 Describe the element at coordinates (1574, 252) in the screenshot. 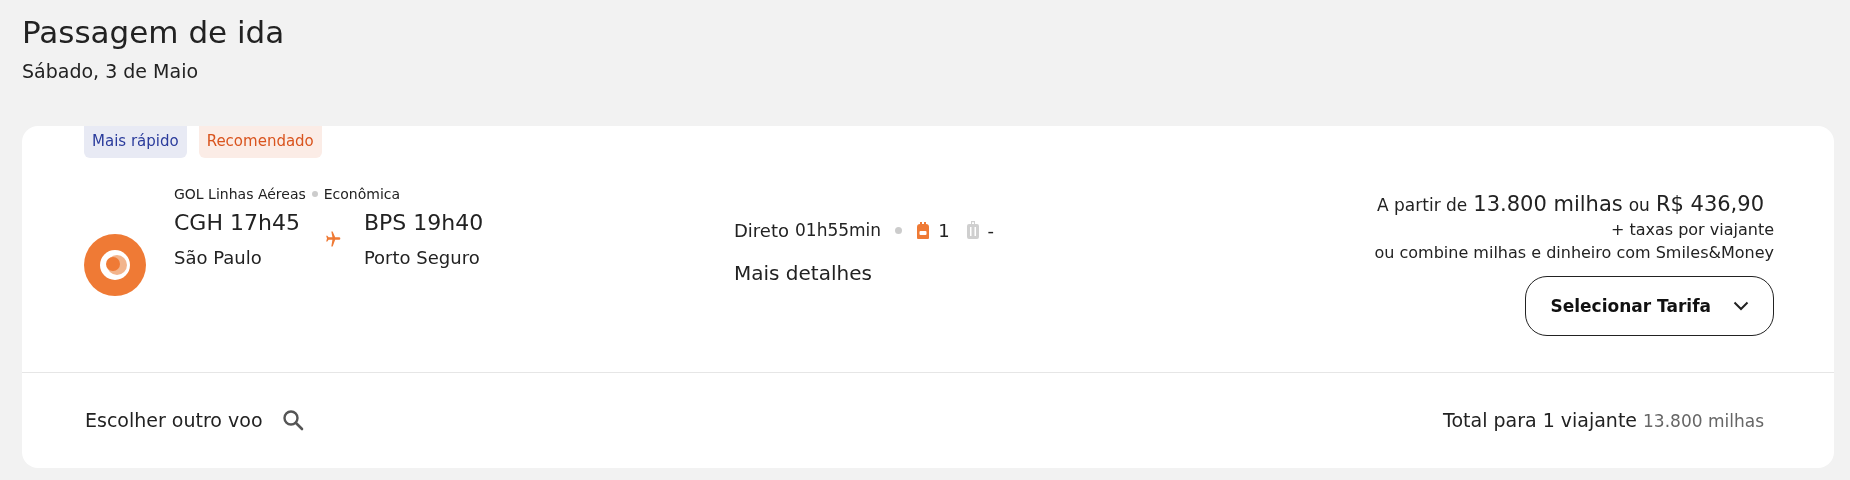

I see `combine-note: ou combine milhas e dinheiro com Smiles&Money` at that location.